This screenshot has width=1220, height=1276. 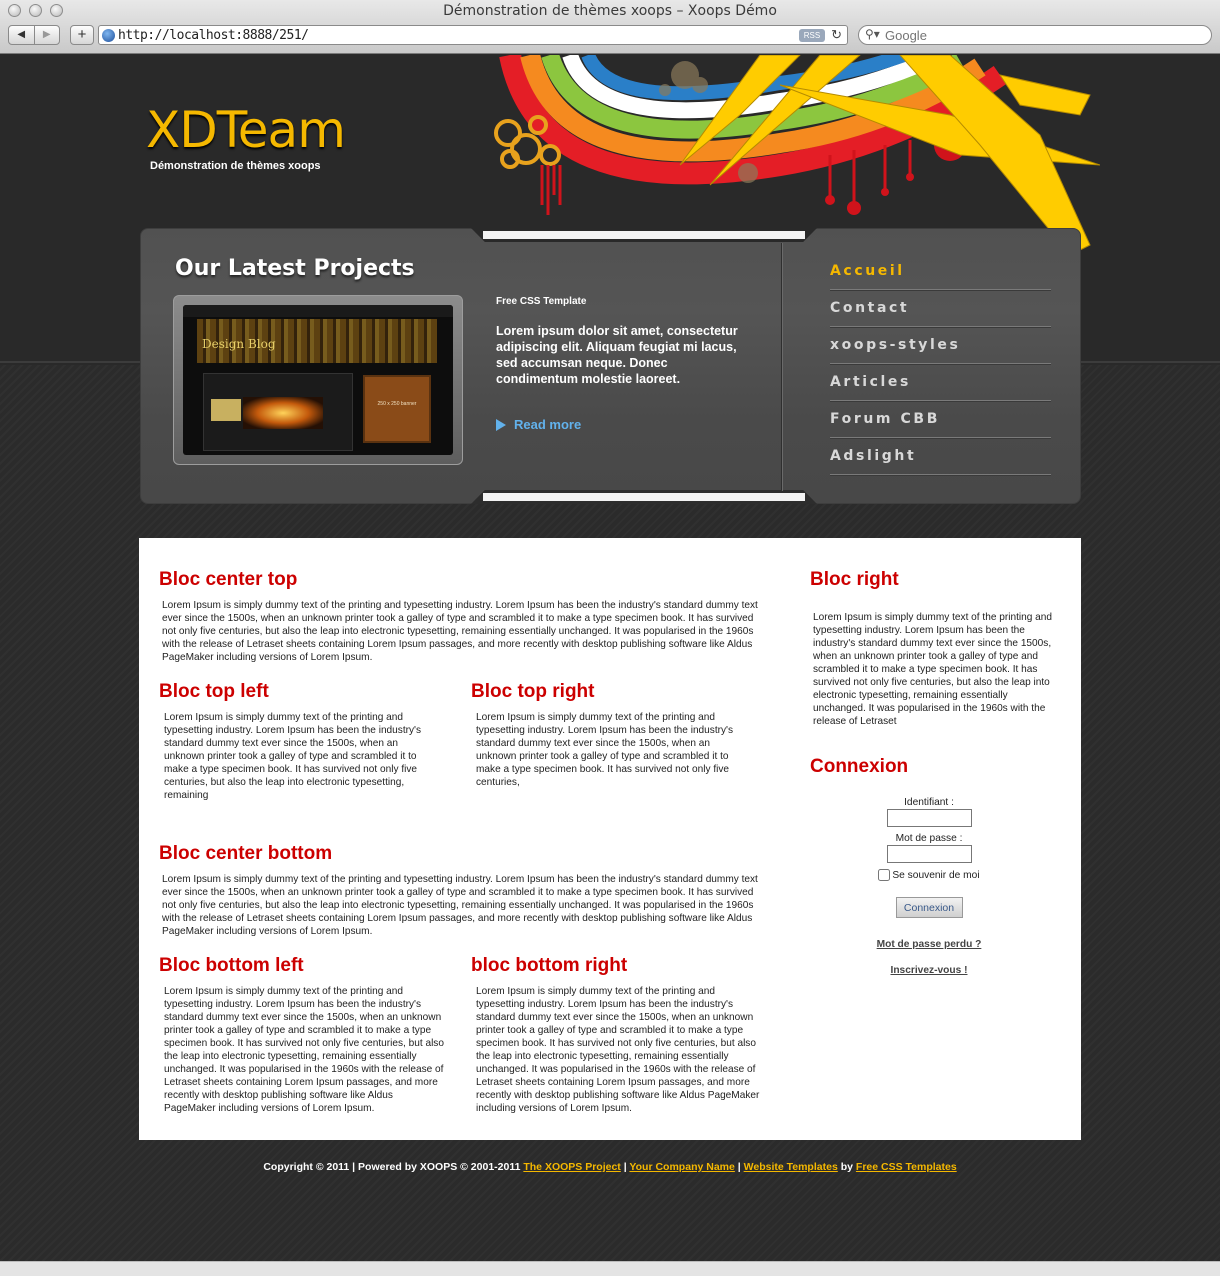 I want to click on footer-link-website-templates: Website Templates, so click(x=791, y=1167).